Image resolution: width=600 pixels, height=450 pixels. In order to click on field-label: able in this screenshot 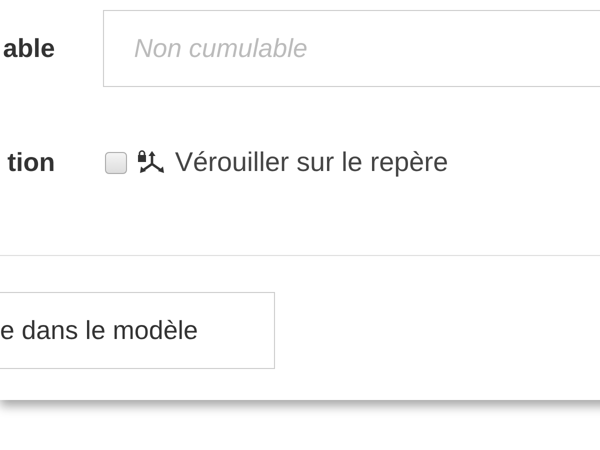, I will do `click(28, 48)`.